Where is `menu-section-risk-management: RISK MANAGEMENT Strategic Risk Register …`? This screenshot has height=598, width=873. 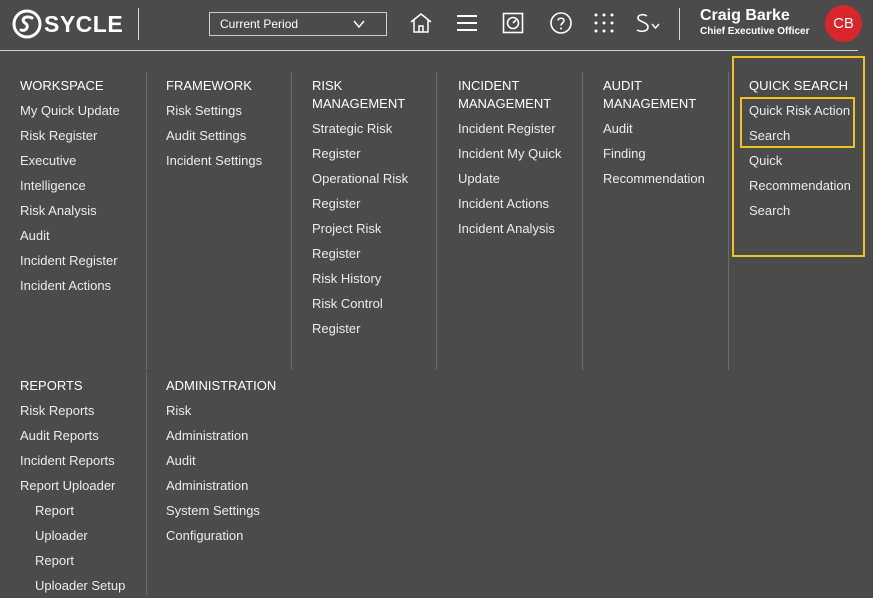
menu-section-risk-management: RISK MANAGEMENT Strategic Risk Register … is located at coordinates (360, 209).